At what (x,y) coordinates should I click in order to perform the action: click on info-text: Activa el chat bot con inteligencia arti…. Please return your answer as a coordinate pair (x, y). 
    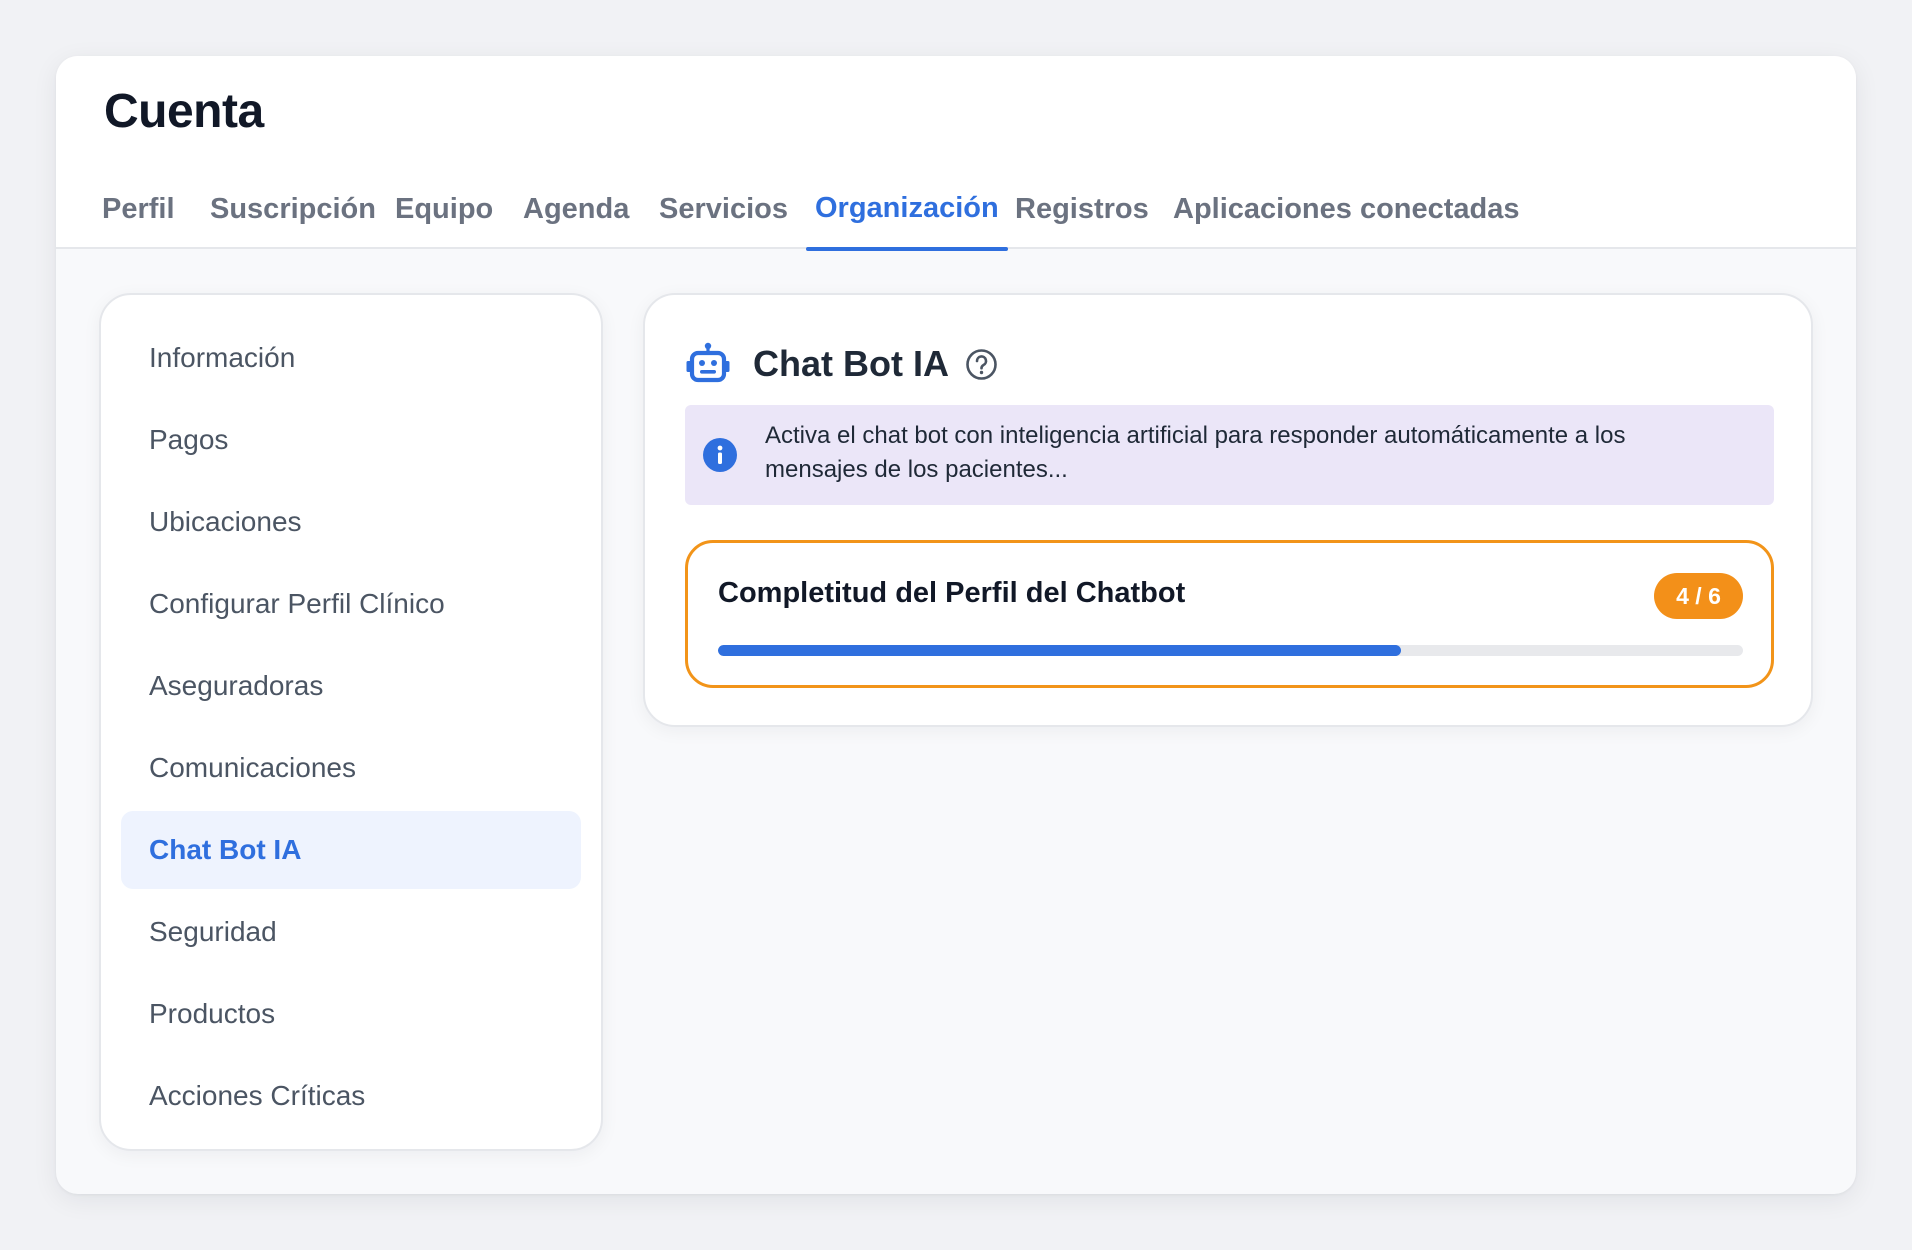
    Looking at the image, I should click on (1195, 452).